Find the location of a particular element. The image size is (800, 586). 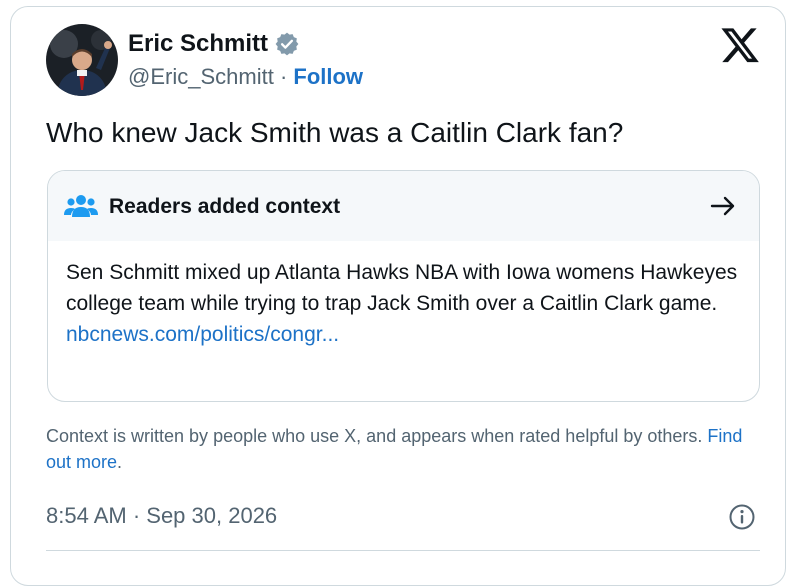

follow-button: Follow is located at coordinates (328, 76).